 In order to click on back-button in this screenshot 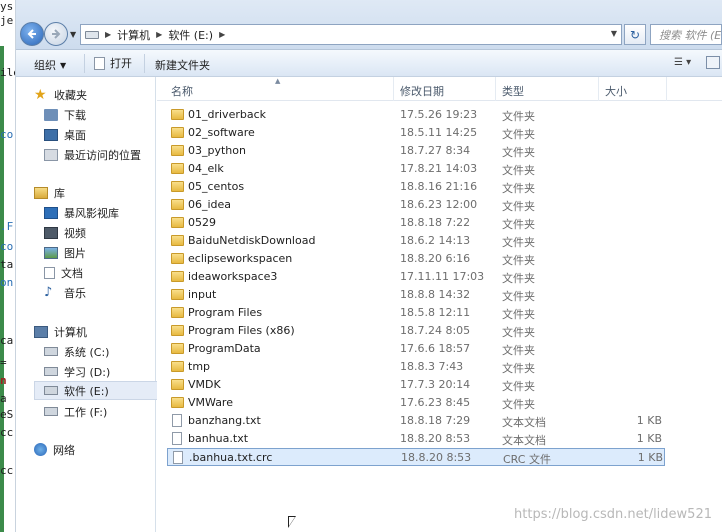, I will do `click(32, 34)`.